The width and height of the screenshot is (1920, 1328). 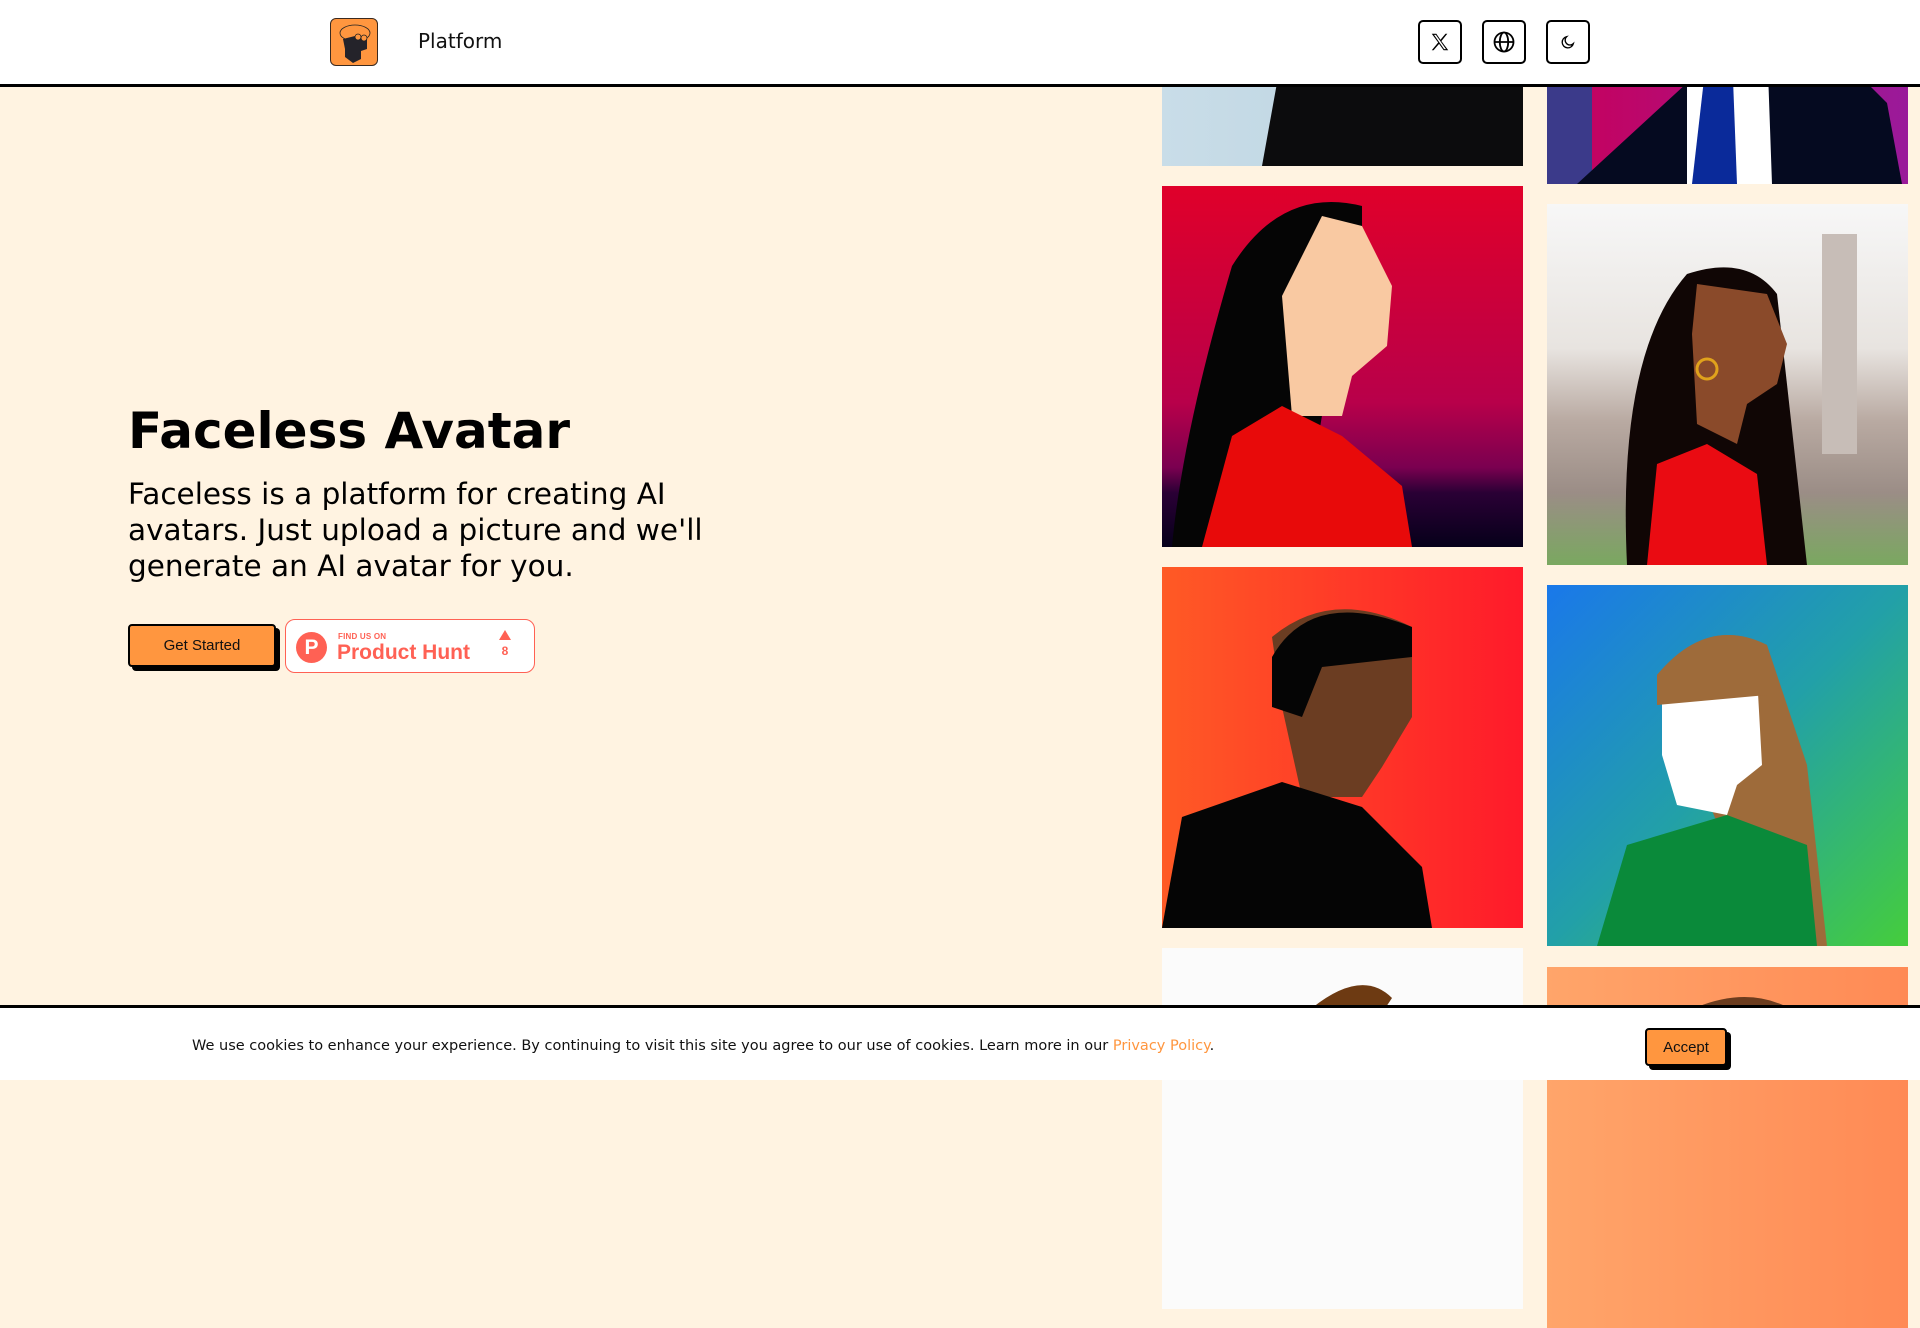 I want to click on moon-icon, so click(x=1568, y=42).